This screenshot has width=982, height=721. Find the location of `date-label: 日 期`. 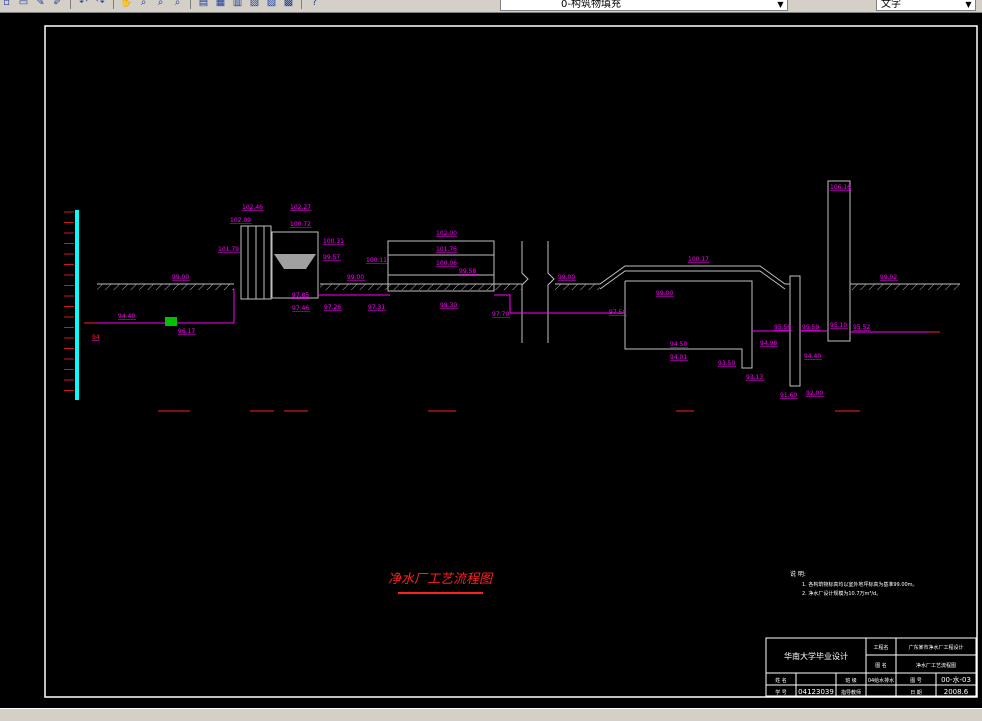

date-label: 日 期 is located at coordinates (916, 693).